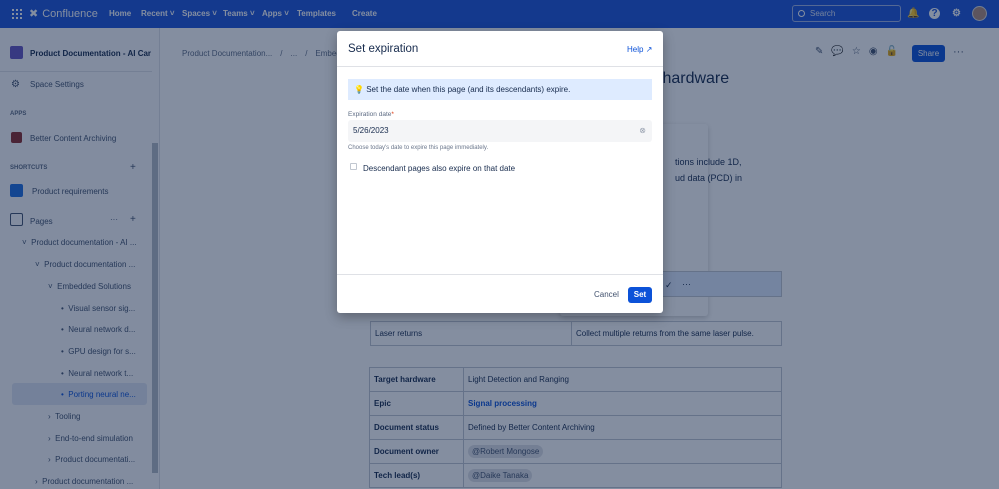 Image resolution: width=999 pixels, height=489 pixels. What do you see at coordinates (500, 49) in the screenshot?
I see `dialog-header: Set expiration Help ↗` at bounding box center [500, 49].